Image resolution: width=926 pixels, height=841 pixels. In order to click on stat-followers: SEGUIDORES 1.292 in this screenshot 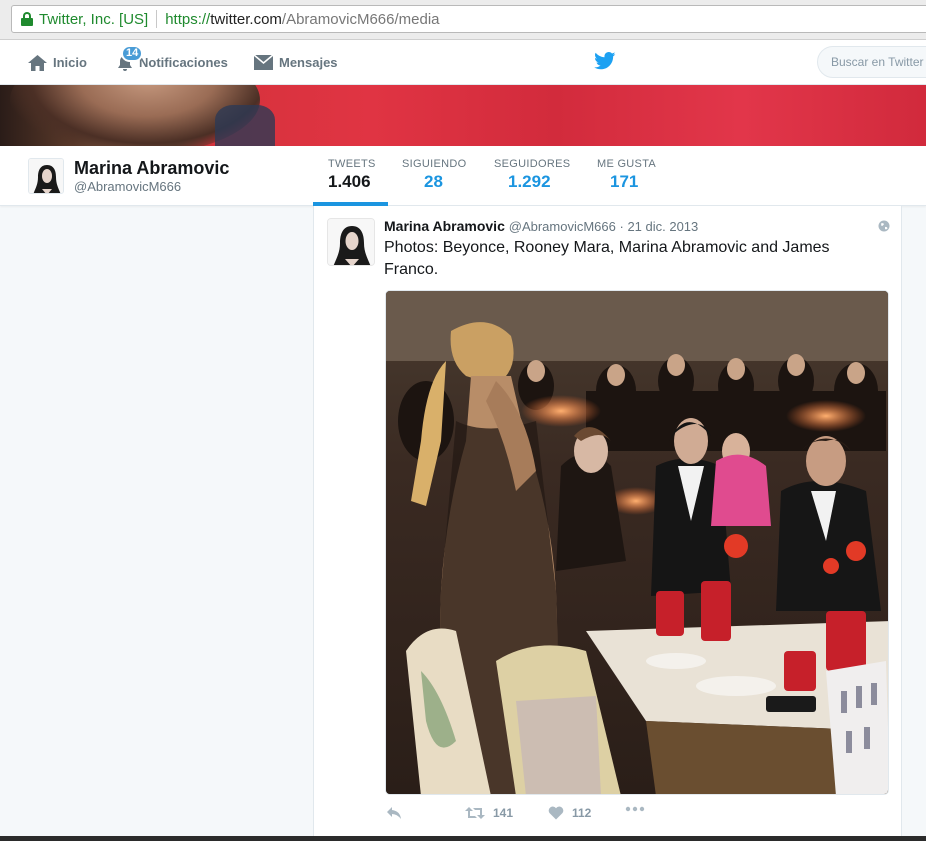, I will do `click(532, 176)`.